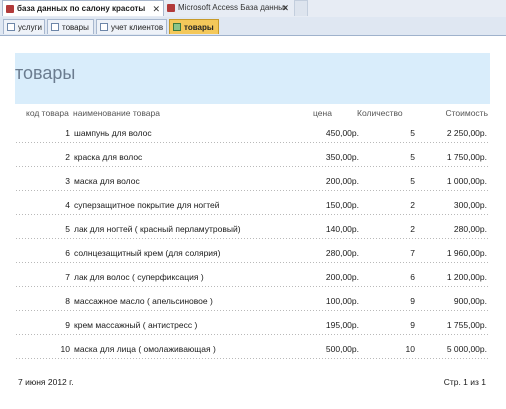 Image resolution: width=506 pixels, height=409 pixels. Describe the element at coordinates (342, 253) in the screenshot. I see `cell-price: 280,00р.` at that location.